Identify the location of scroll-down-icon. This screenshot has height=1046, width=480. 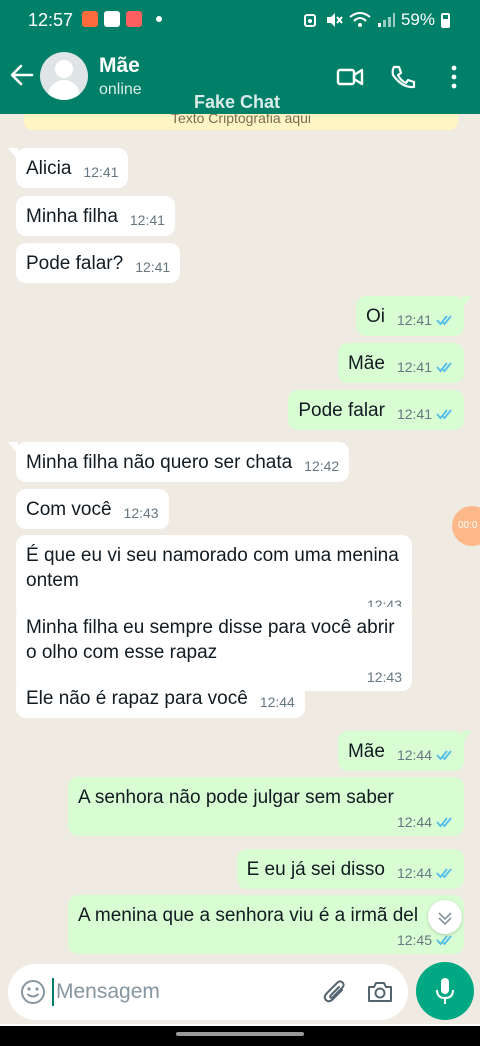
(445, 917).